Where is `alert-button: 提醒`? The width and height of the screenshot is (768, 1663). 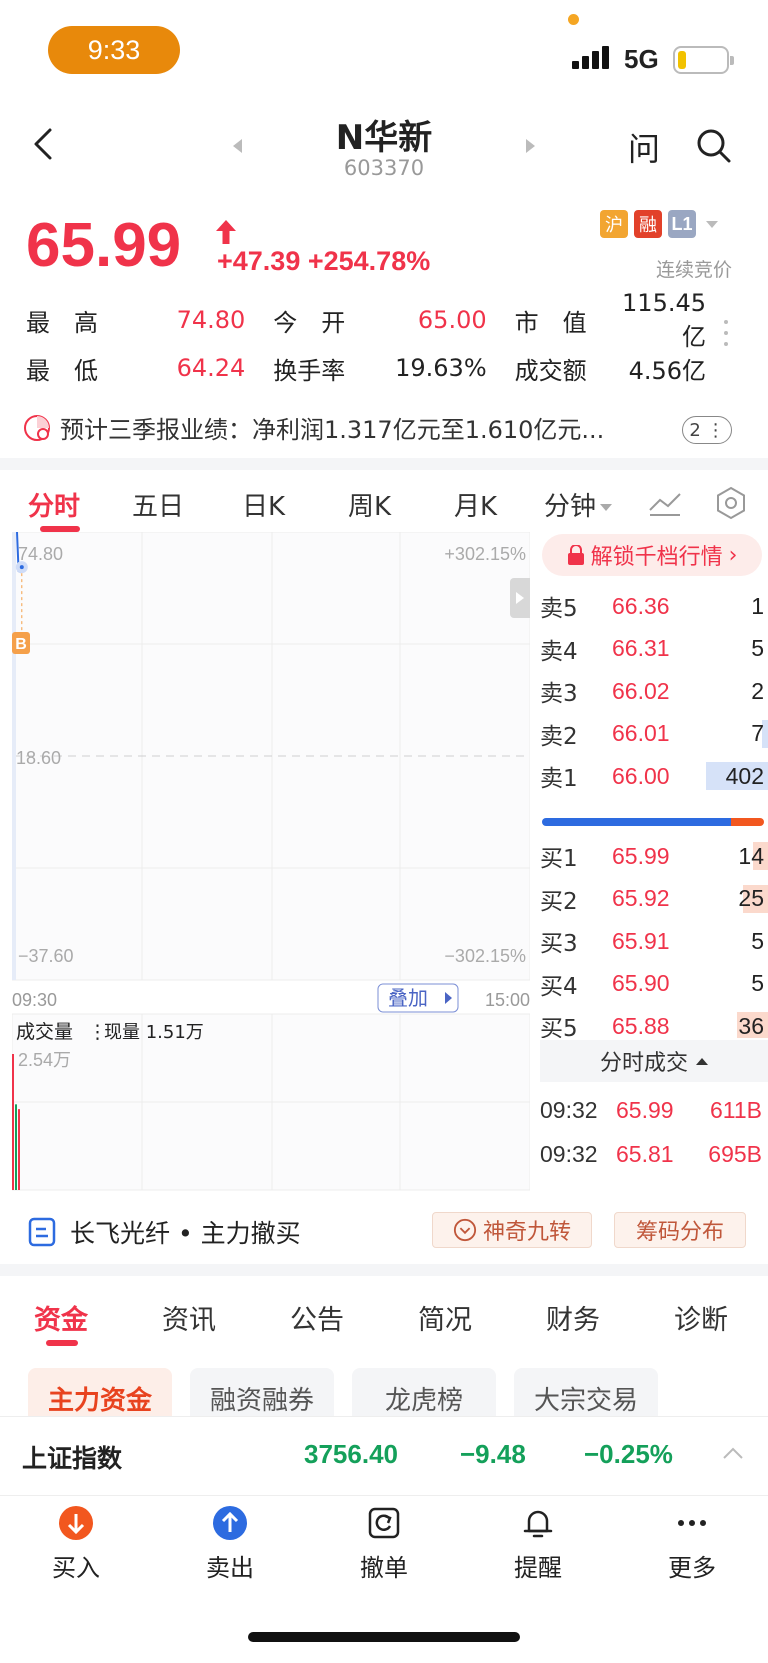
alert-button: 提醒 is located at coordinates (538, 1543).